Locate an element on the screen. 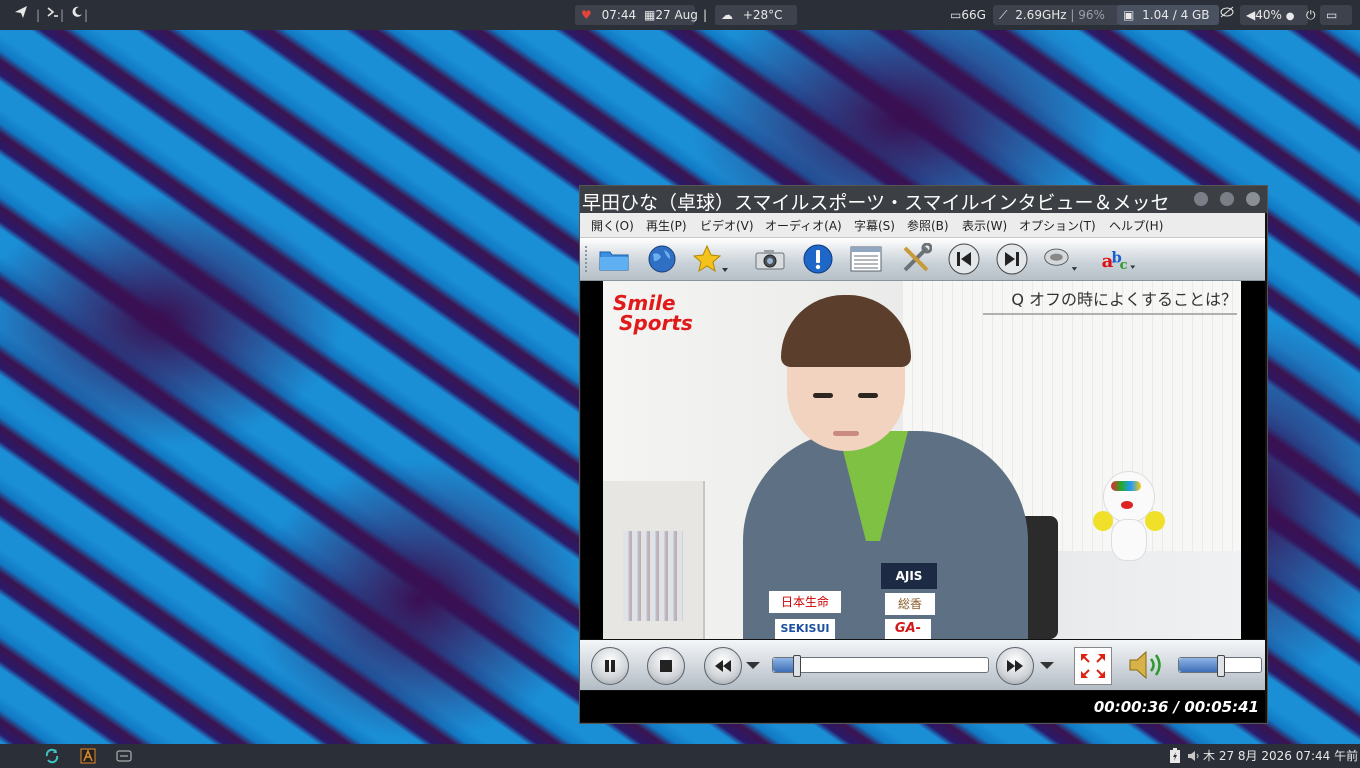  window-title: 早田ひな（卓球）スマイルスポーツ・スマイルインタビュー＆メッセ is located at coordinates (876, 202).